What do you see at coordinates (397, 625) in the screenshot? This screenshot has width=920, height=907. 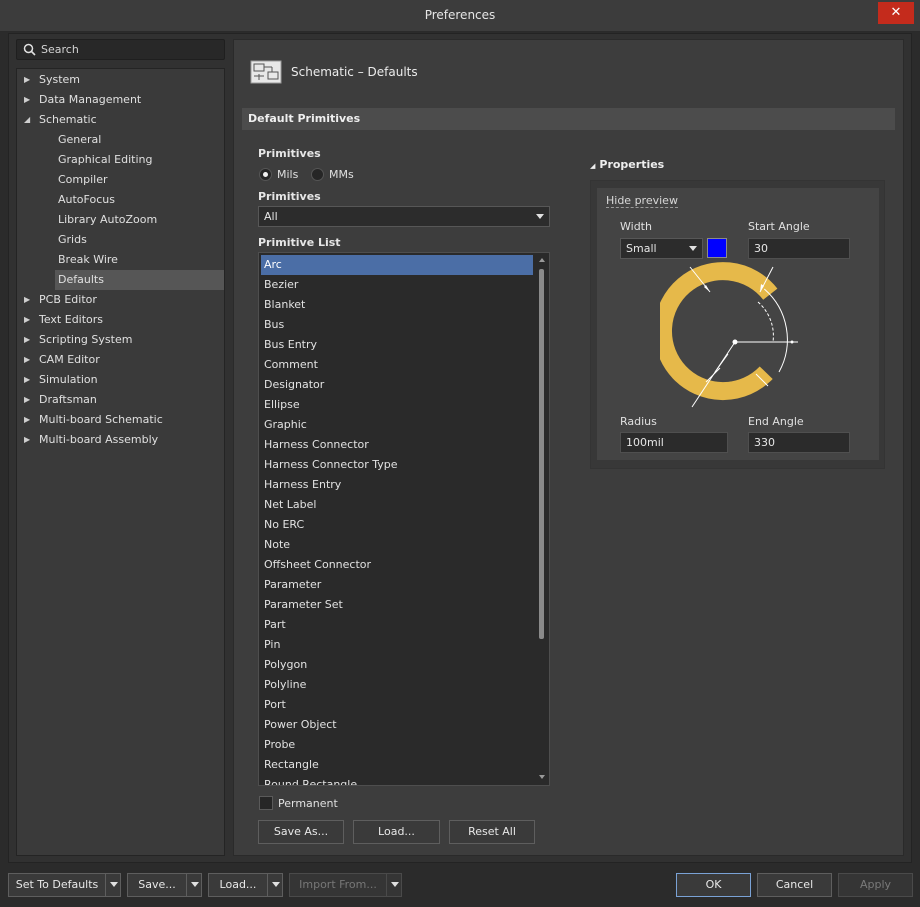 I see `list-item: Part` at bounding box center [397, 625].